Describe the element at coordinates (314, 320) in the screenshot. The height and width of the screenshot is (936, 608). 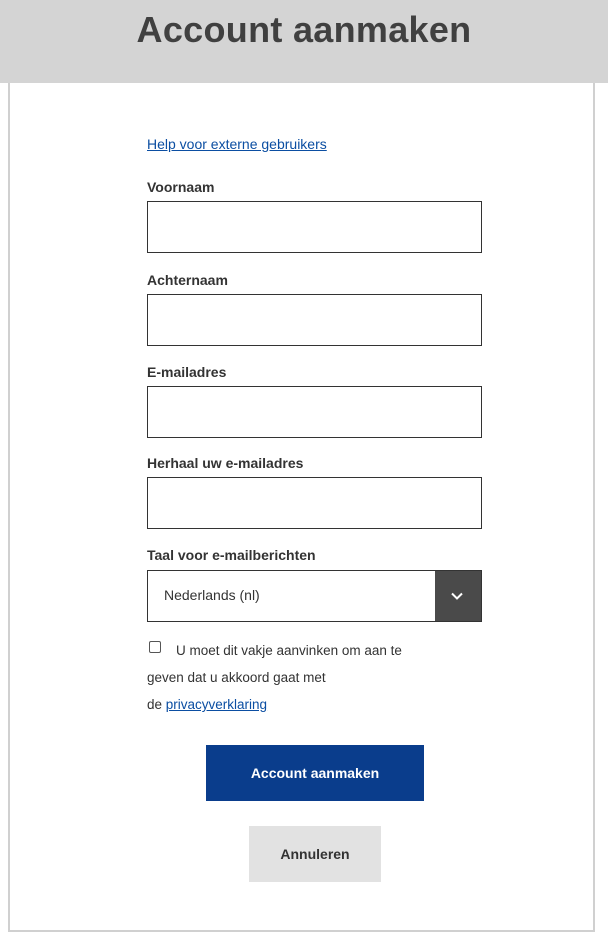
I see `last-name-input` at that location.